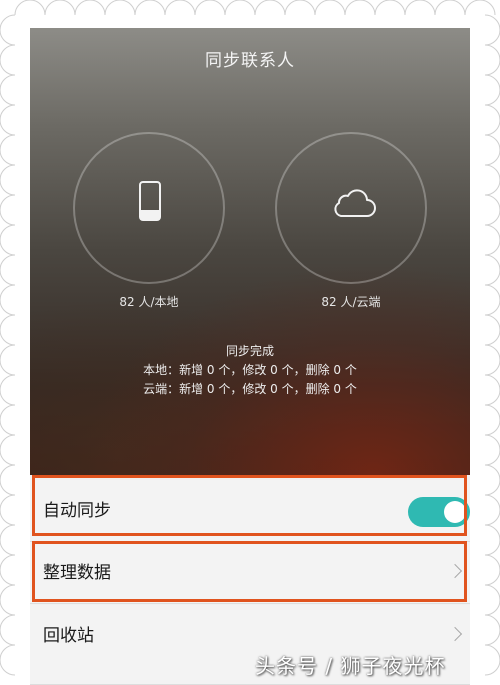 The height and width of the screenshot is (685, 500). What do you see at coordinates (455, 512) in the screenshot?
I see `toggle-knob` at bounding box center [455, 512].